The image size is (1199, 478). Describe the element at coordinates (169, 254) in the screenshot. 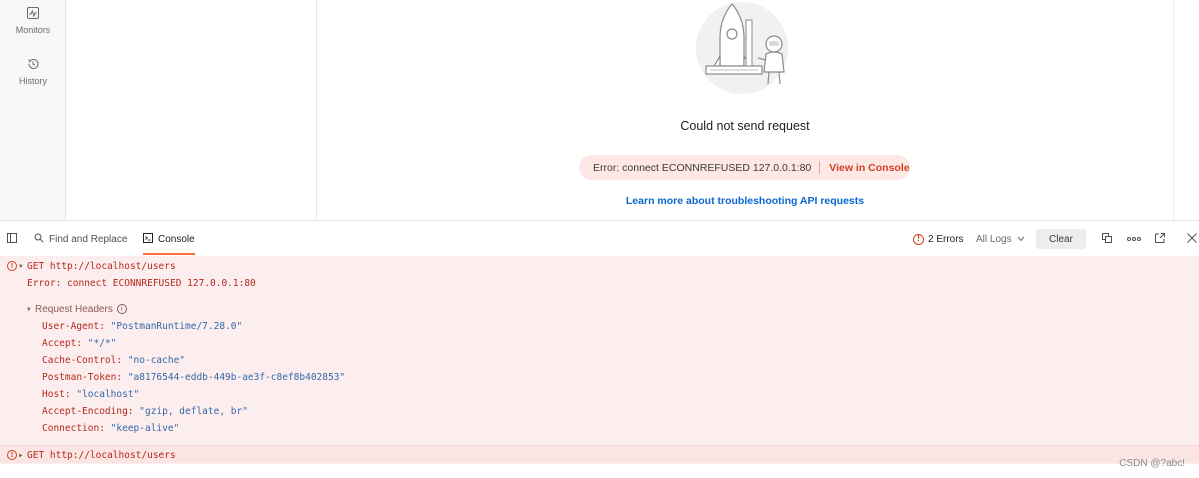

I see `active-tab-indicator` at that location.